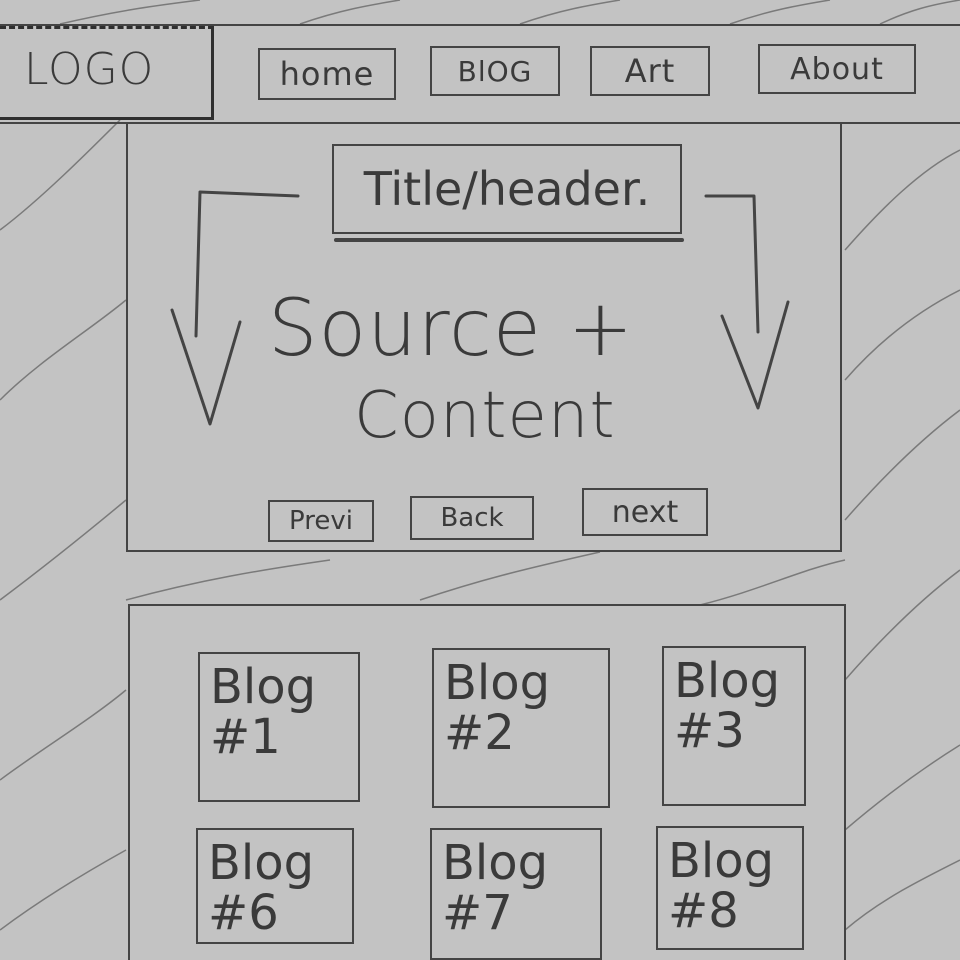 This screenshot has width=960, height=960. Describe the element at coordinates (243, 913) in the screenshot. I see `blog-tile-number: #6` at that location.